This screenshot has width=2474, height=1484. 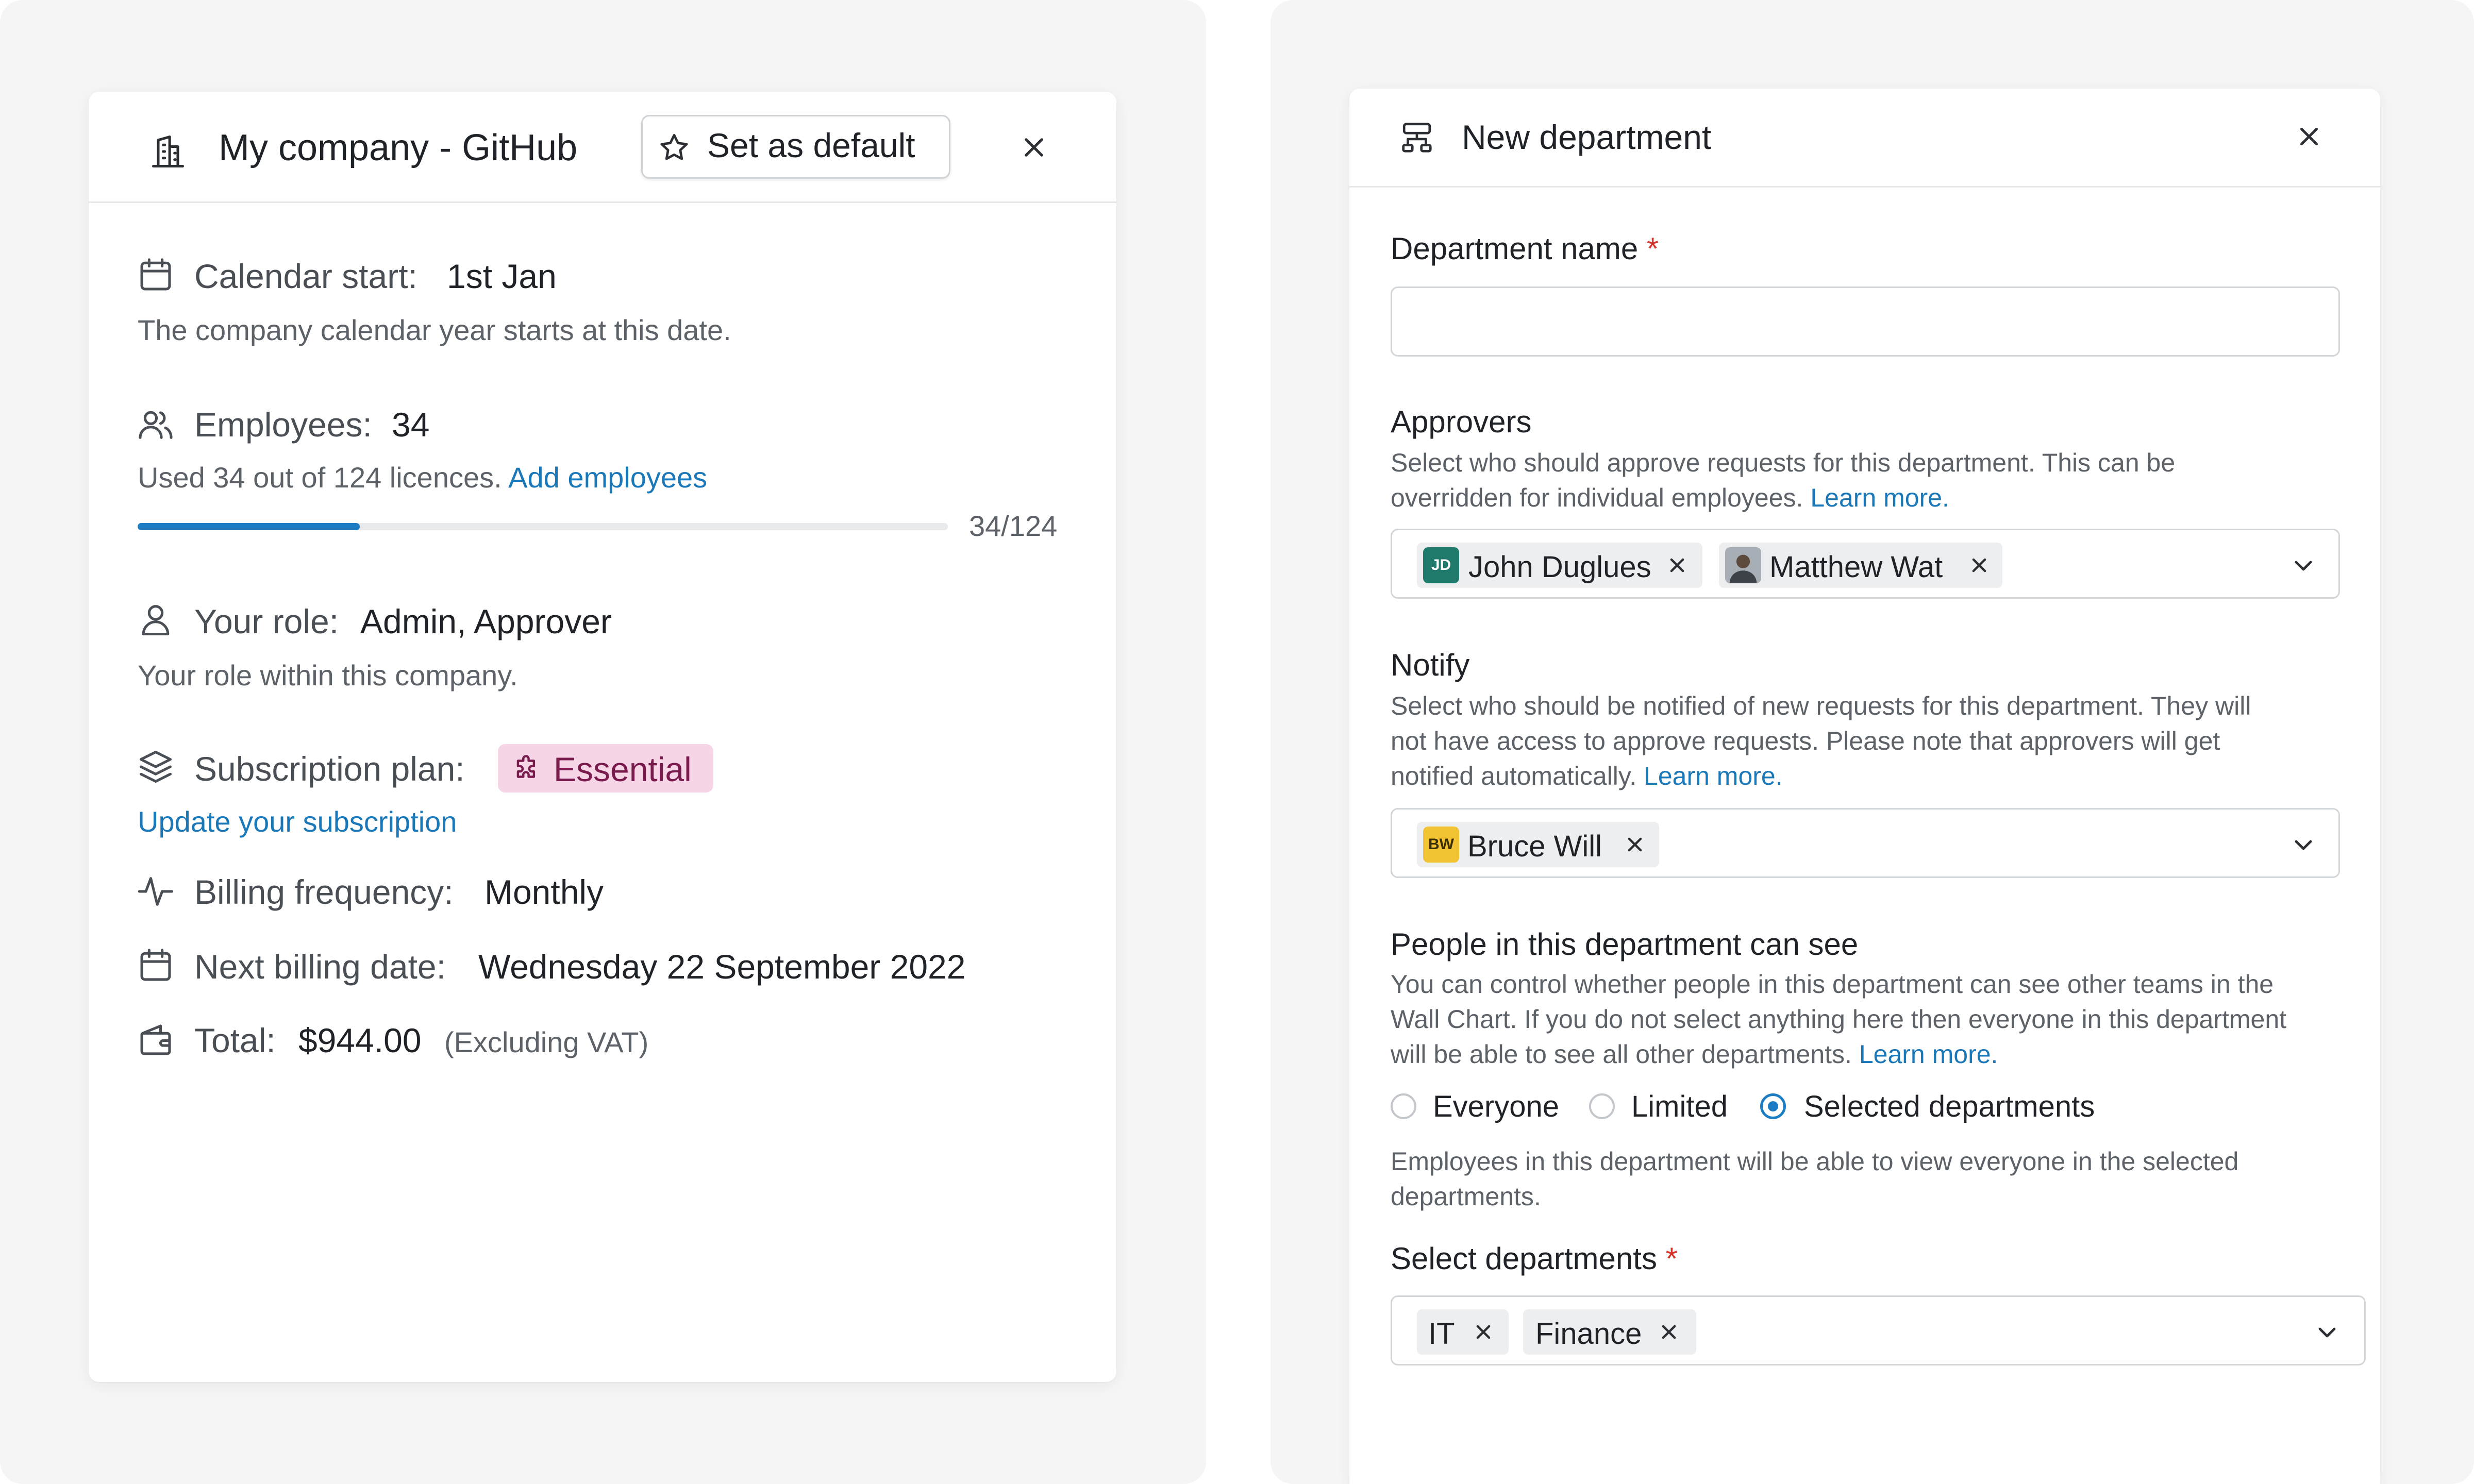 What do you see at coordinates (168, 151) in the screenshot?
I see `building-icon` at bounding box center [168, 151].